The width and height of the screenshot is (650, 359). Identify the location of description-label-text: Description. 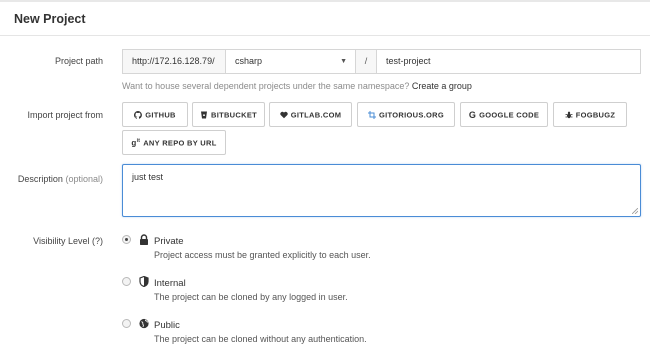
(40, 179).